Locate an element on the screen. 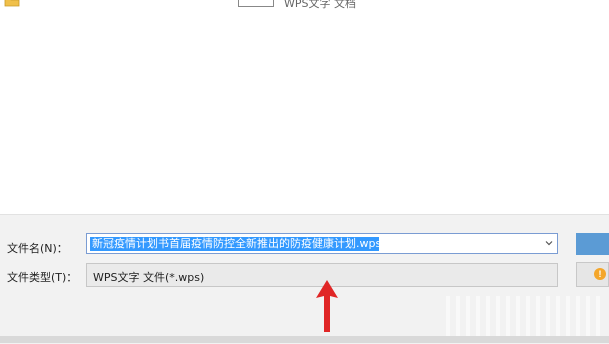 The width and height of the screenshot is (609, 344). cancel-button: ! is located at coordinates (592, 274).